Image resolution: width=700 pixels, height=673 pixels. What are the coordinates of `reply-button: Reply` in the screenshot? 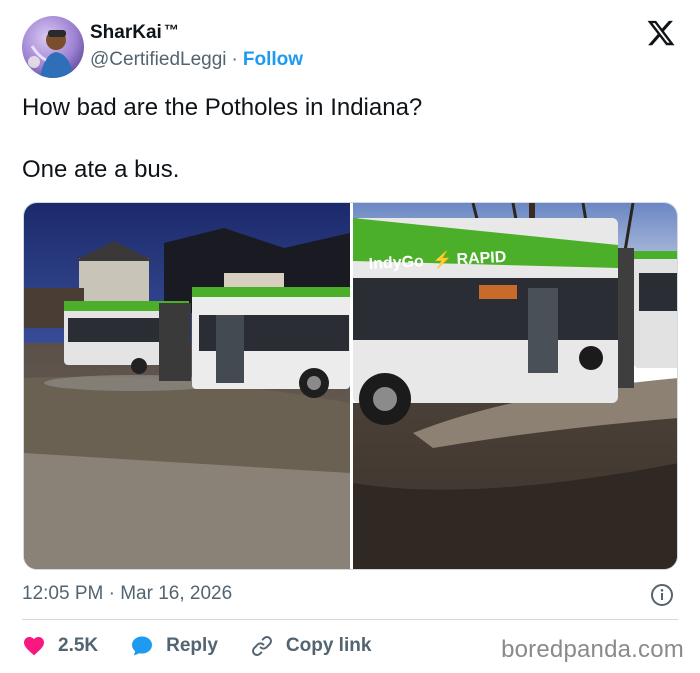 It's located at (174, 646).